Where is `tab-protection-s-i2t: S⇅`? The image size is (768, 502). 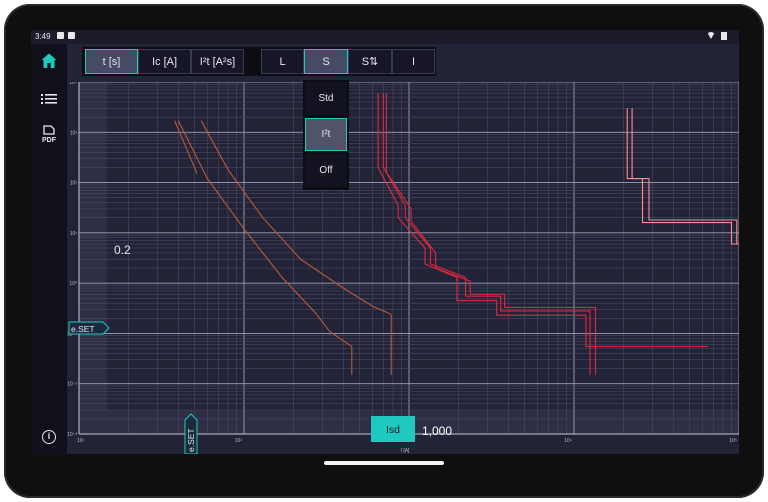
tab-protection-s-i2t: S⇅ is located at coordinates (370, 61).